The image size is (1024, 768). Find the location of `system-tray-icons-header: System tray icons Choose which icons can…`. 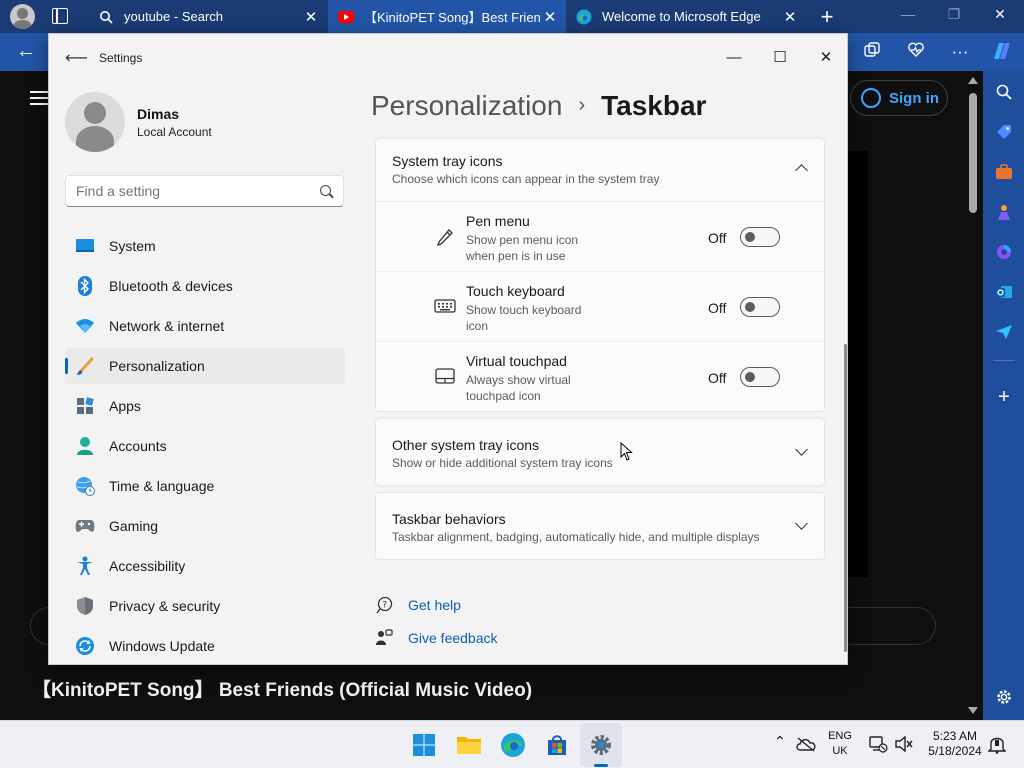

system-tray-icons-header: System tray icons Choose which icons can… is located at coordinates (600, 170).